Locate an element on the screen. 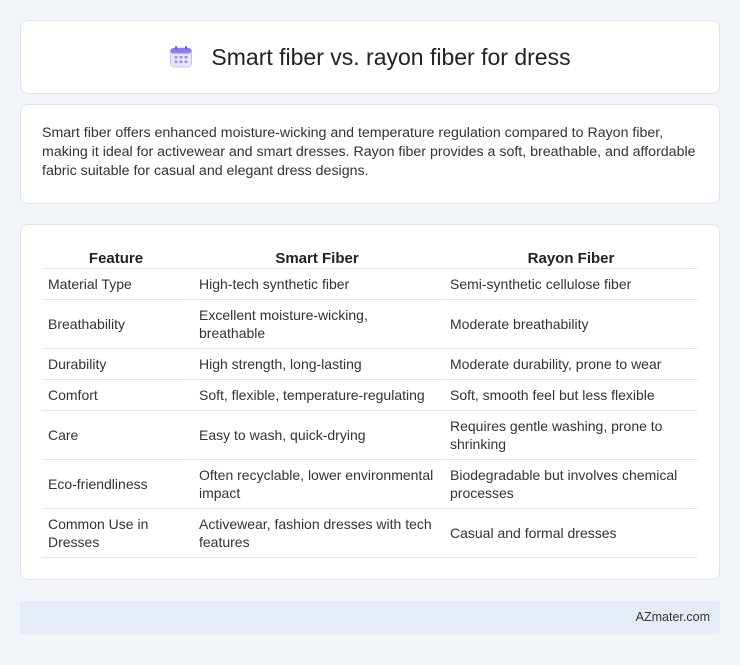 This screenshot has height=665, width=740. title-card: Smart fiber vs. rayon fiber for dress is located at coordinates (370, 57).